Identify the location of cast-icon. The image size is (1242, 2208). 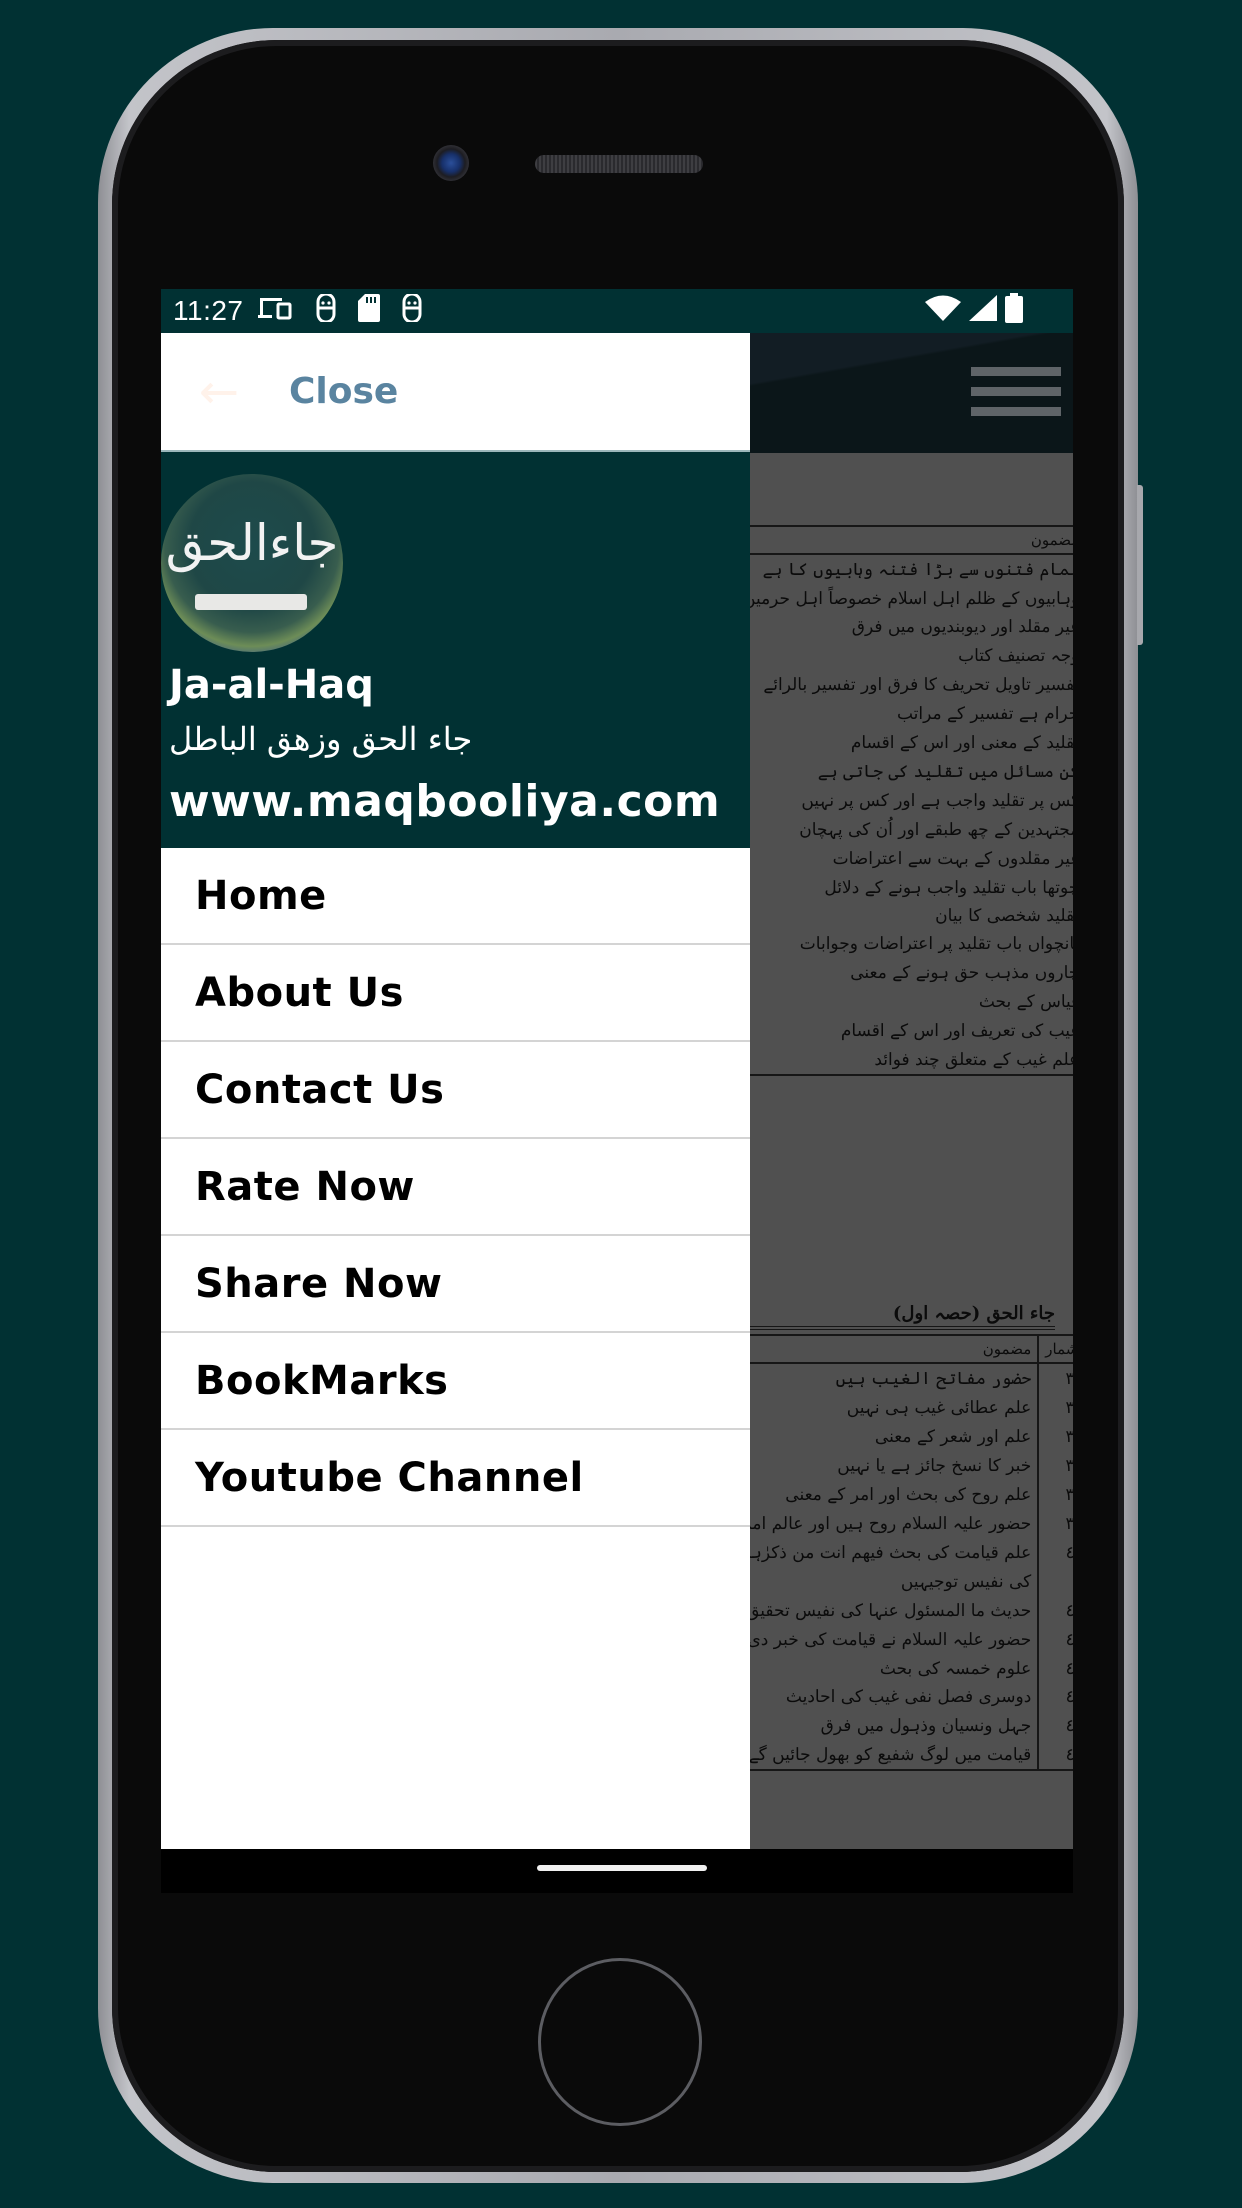
(275, 311).